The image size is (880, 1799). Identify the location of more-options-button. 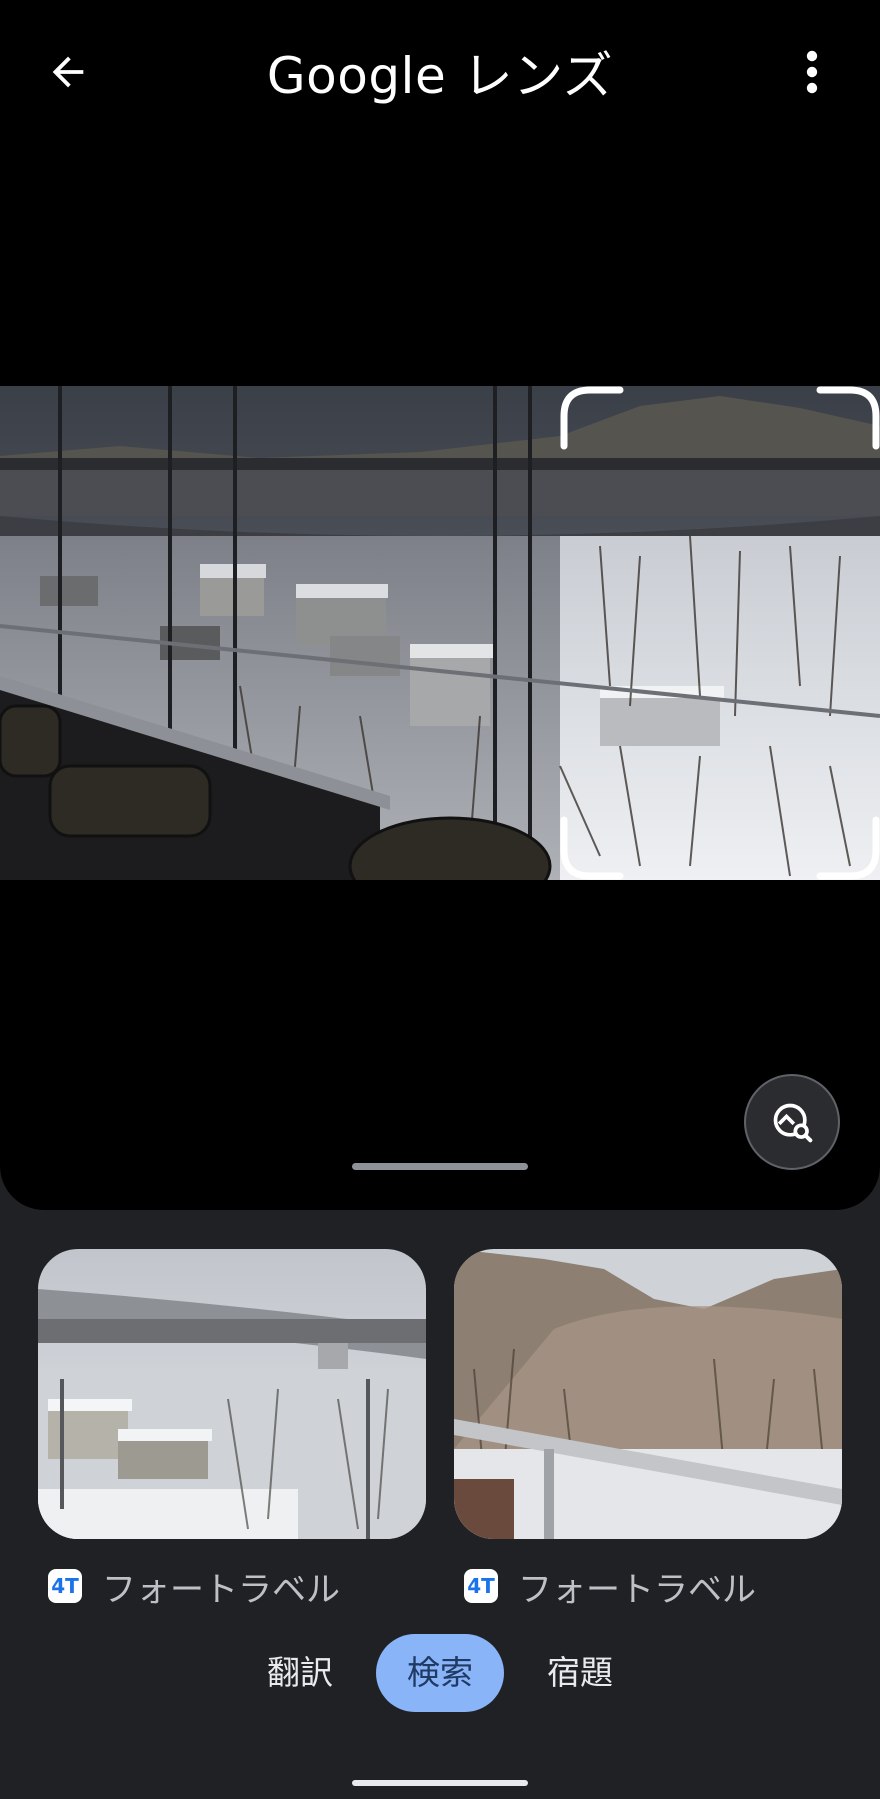
(812, 72).